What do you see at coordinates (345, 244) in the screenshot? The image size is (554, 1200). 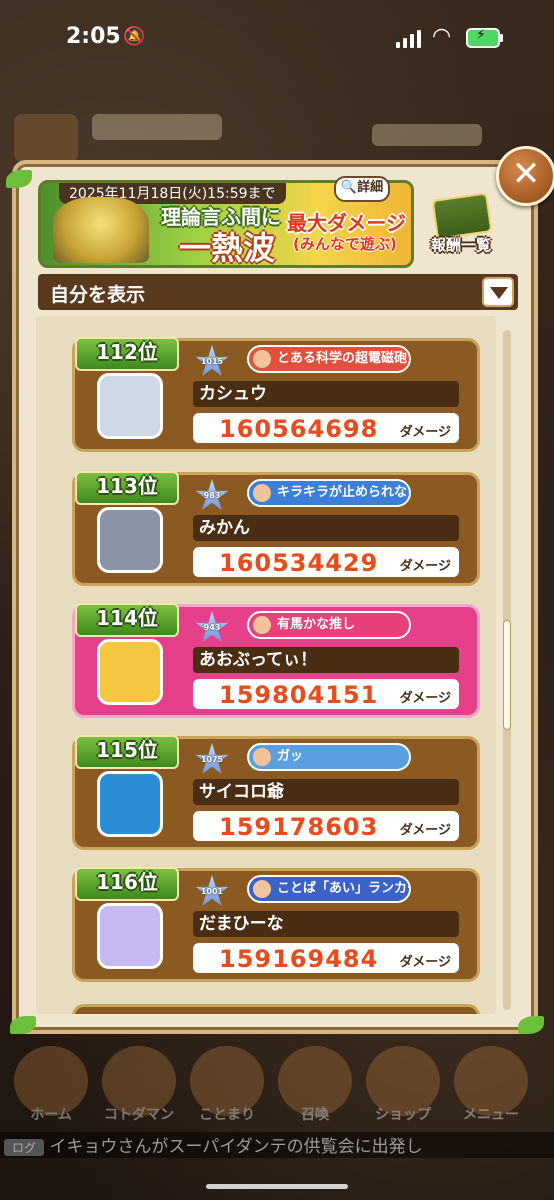 I see `event-mode-sub: (みんなで遊ぶ)` at bounding box center [345, 244].